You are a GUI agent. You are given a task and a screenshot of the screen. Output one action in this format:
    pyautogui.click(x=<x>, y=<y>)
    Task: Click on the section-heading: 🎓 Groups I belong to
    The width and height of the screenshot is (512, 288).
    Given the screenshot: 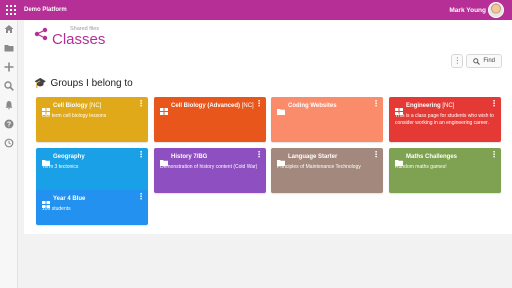 What is the action you would take?
    pyautogui.click(x=83, y=83)
    